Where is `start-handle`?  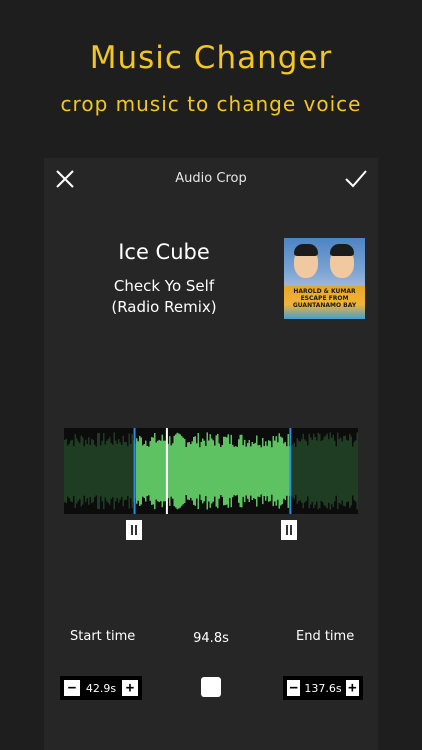
start-handle is located at coordinates (134, 530).